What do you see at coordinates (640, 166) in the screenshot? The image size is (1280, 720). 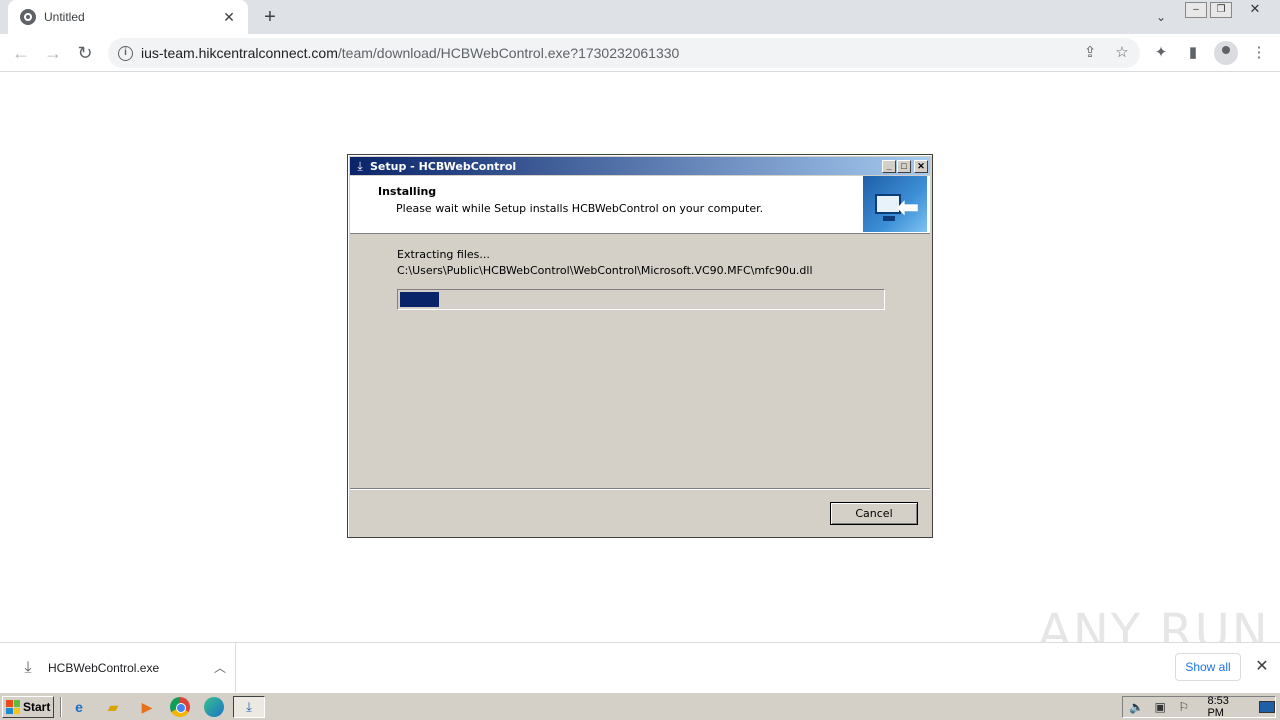 I see `dialog-titlebar: ⤓ Setup - HCBWebControl _ □ ✕` at bounding box center [640, 166].